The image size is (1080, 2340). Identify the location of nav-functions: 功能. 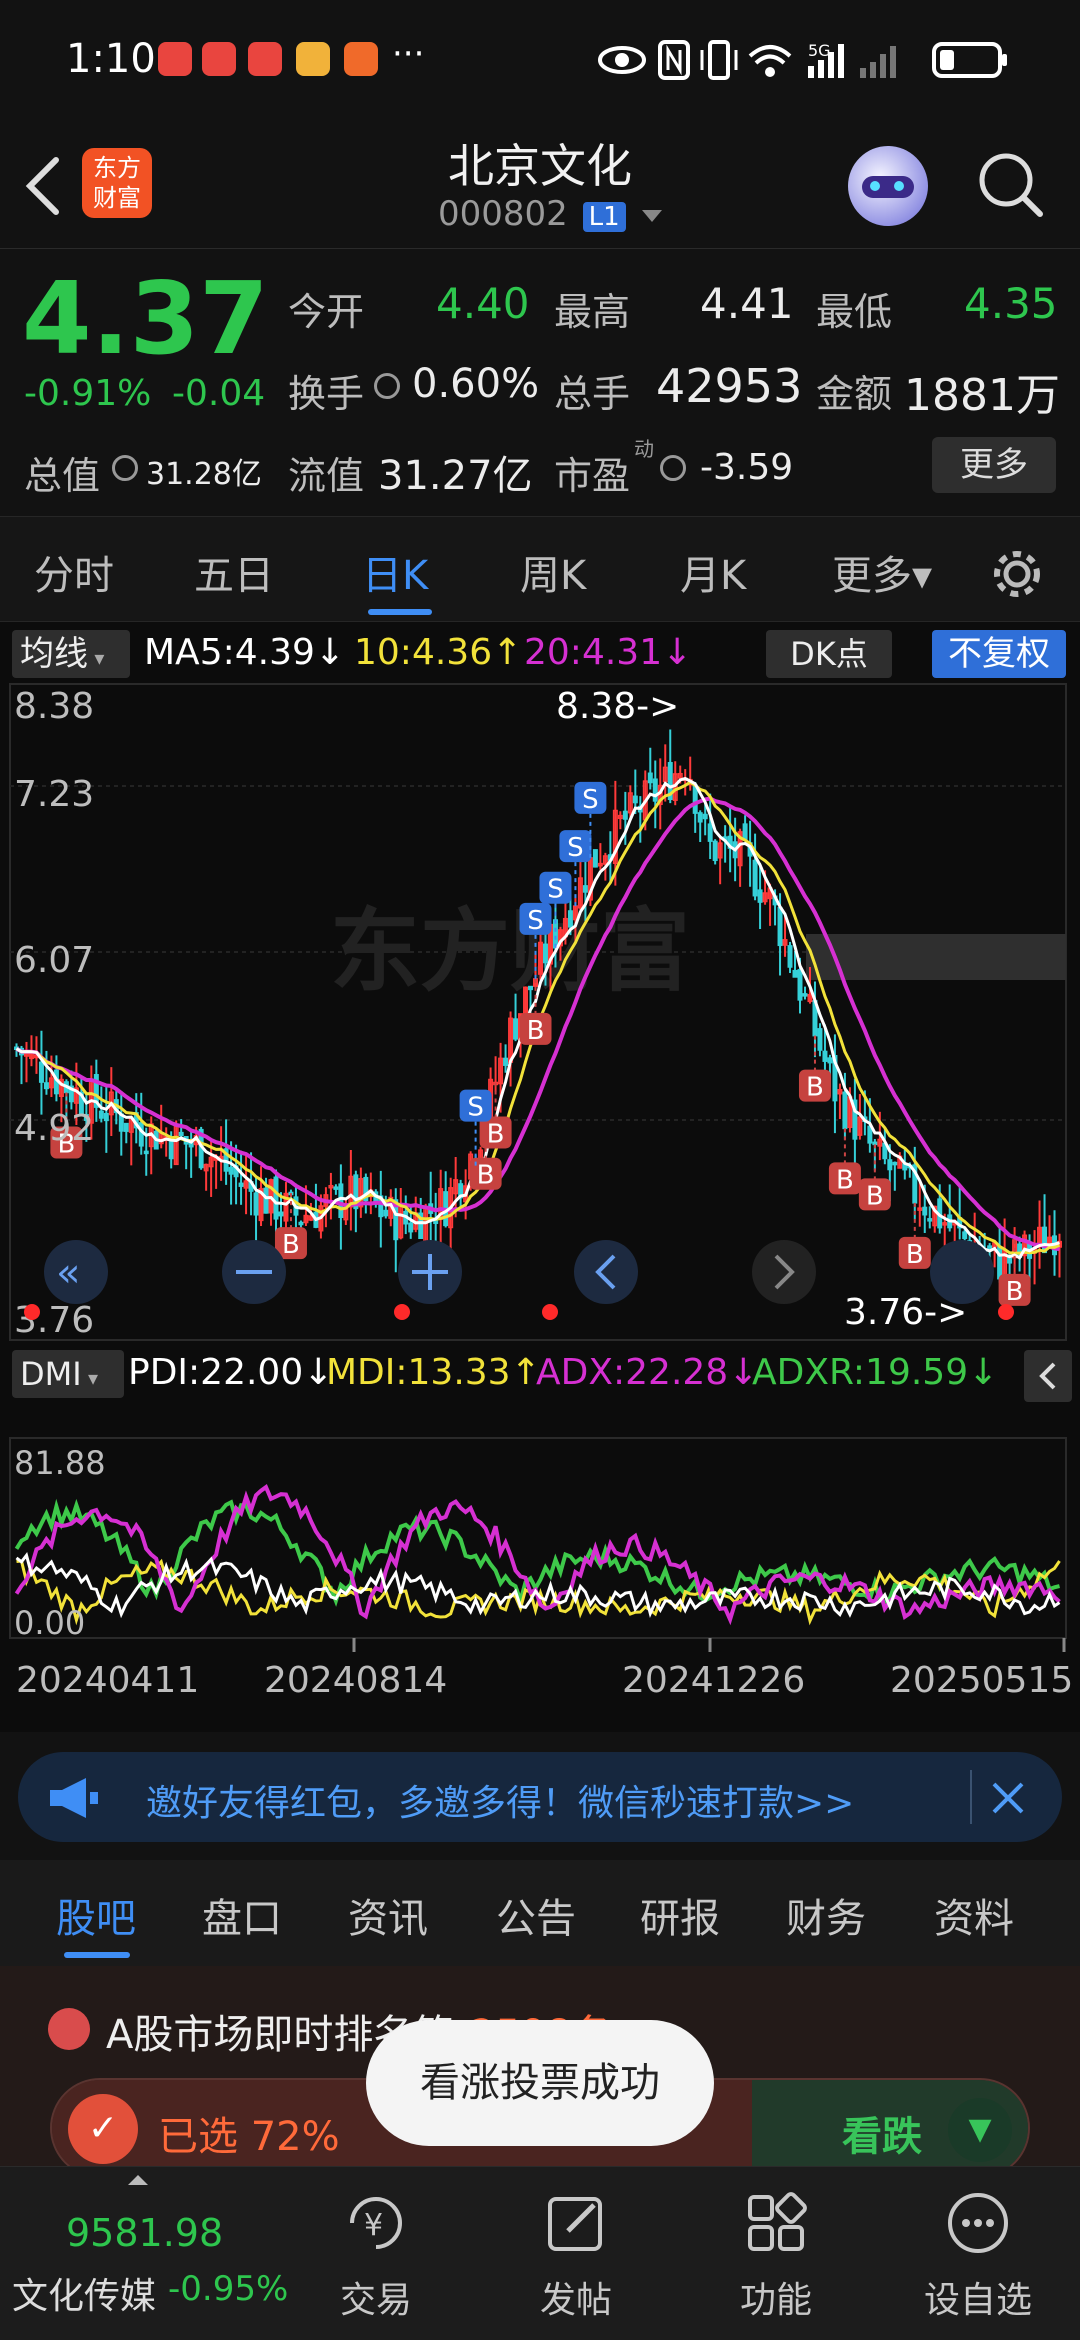
(776, 2253).